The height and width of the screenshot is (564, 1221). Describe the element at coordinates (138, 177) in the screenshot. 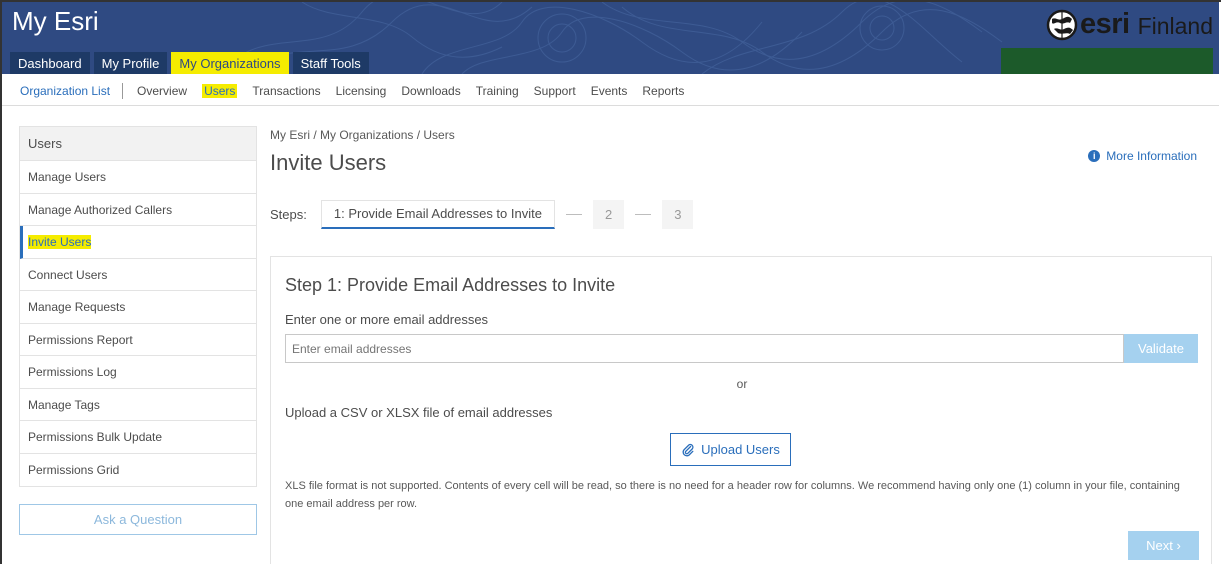

I see `sidebar-item-manage-users: Manage Users` at that location.